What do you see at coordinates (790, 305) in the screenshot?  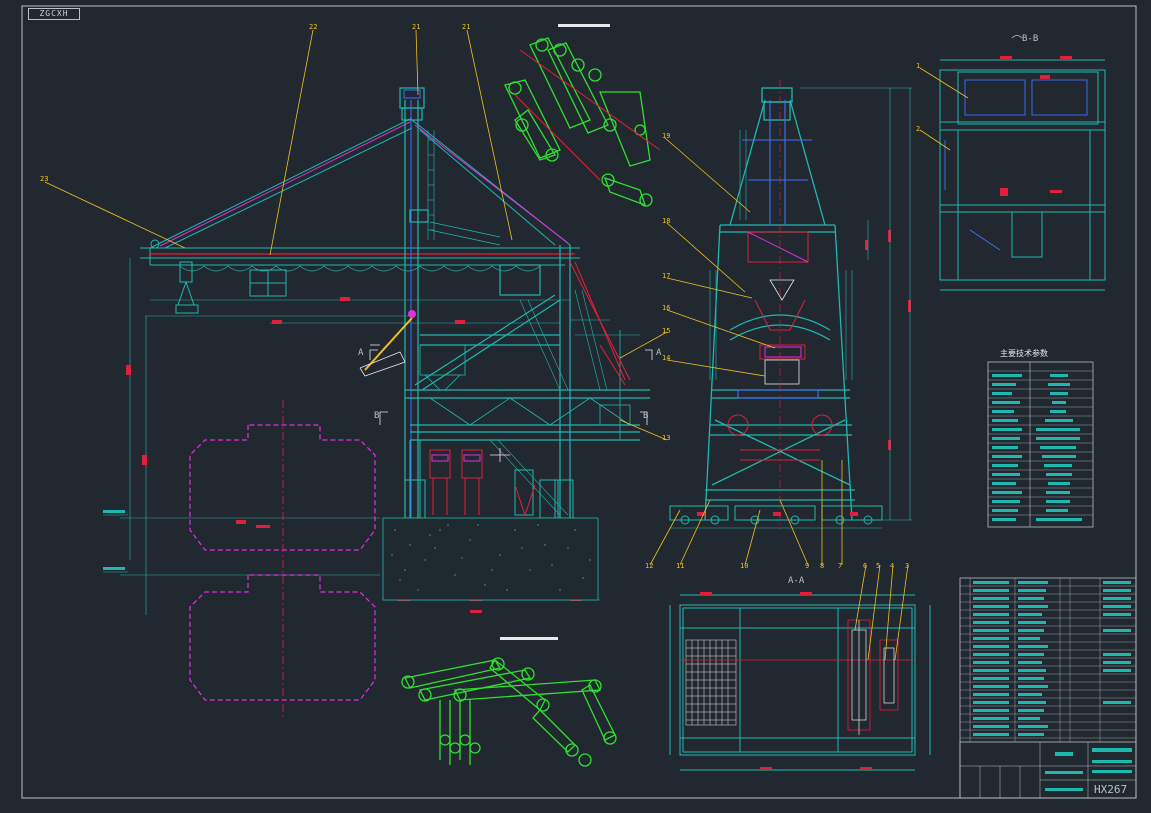 I see `front-elevation` at bounding box center [790, 305].